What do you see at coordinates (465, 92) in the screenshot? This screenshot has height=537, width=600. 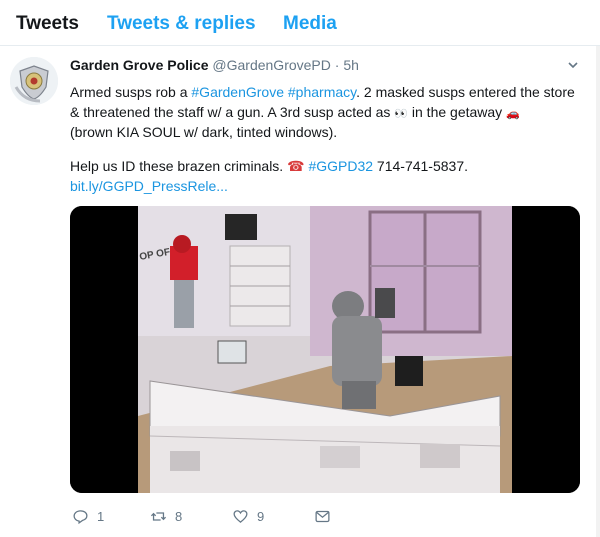 I see `text-segment: . 2 masked susps entered the store` at bounding box center [465, 92].